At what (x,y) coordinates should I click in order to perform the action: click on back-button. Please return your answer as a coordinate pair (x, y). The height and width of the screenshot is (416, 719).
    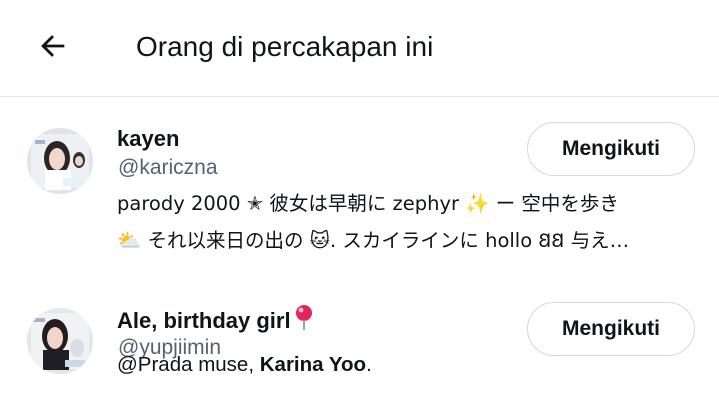
    Looking at the image, I should click on (53, 46).